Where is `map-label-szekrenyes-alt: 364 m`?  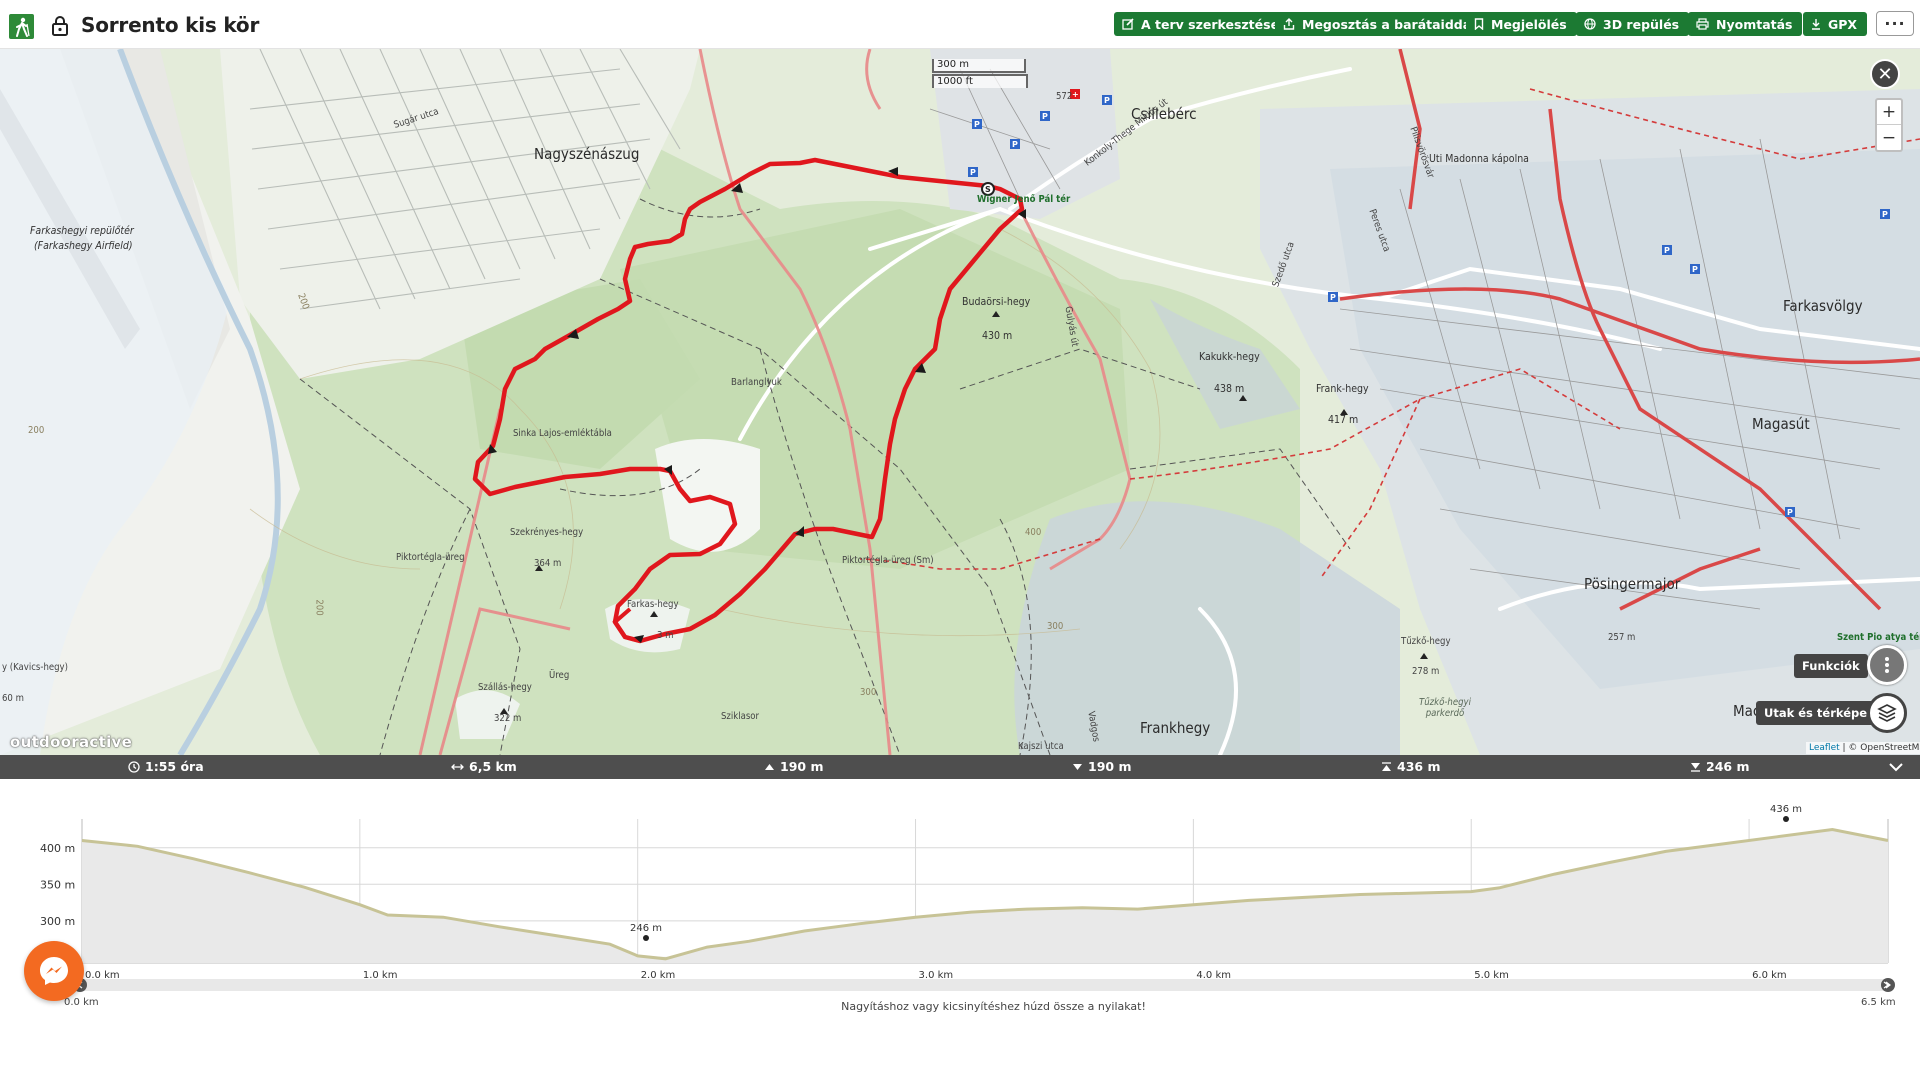 map-label-szekrenyes-alt: 364 m is located at coordinates (548, 563).